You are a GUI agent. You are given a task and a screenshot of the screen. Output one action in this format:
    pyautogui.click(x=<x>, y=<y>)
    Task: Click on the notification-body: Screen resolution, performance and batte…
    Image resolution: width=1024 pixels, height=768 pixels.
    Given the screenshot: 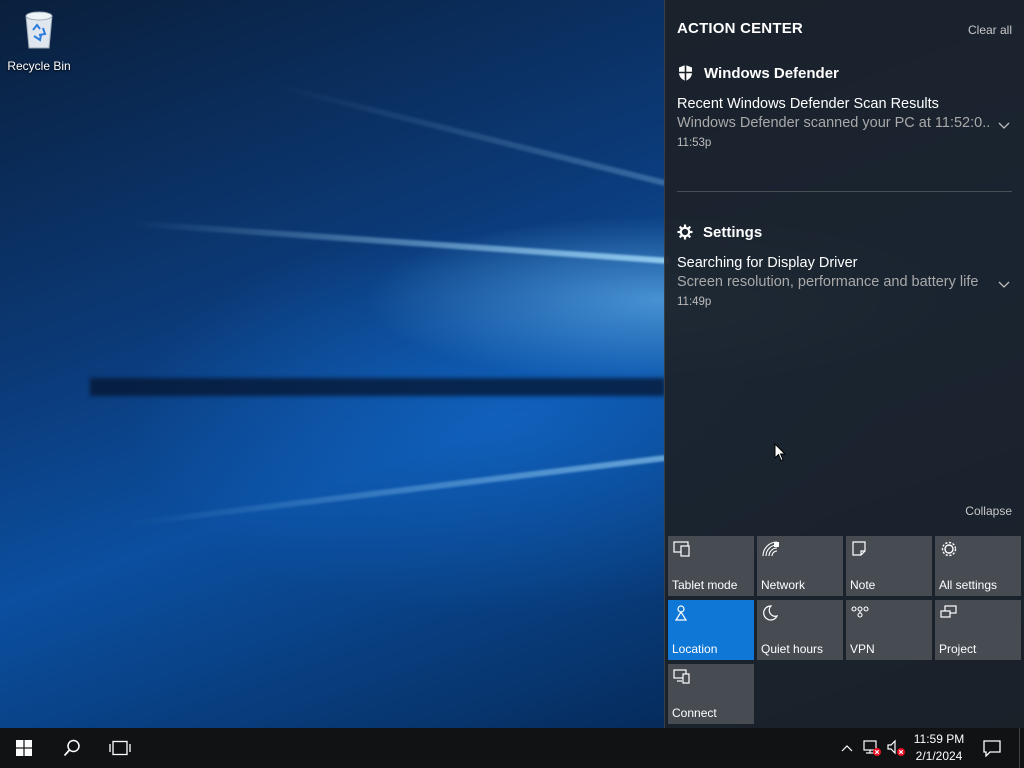 What is the action you would take?
    pyautogui.click(x=828, y=282)
    